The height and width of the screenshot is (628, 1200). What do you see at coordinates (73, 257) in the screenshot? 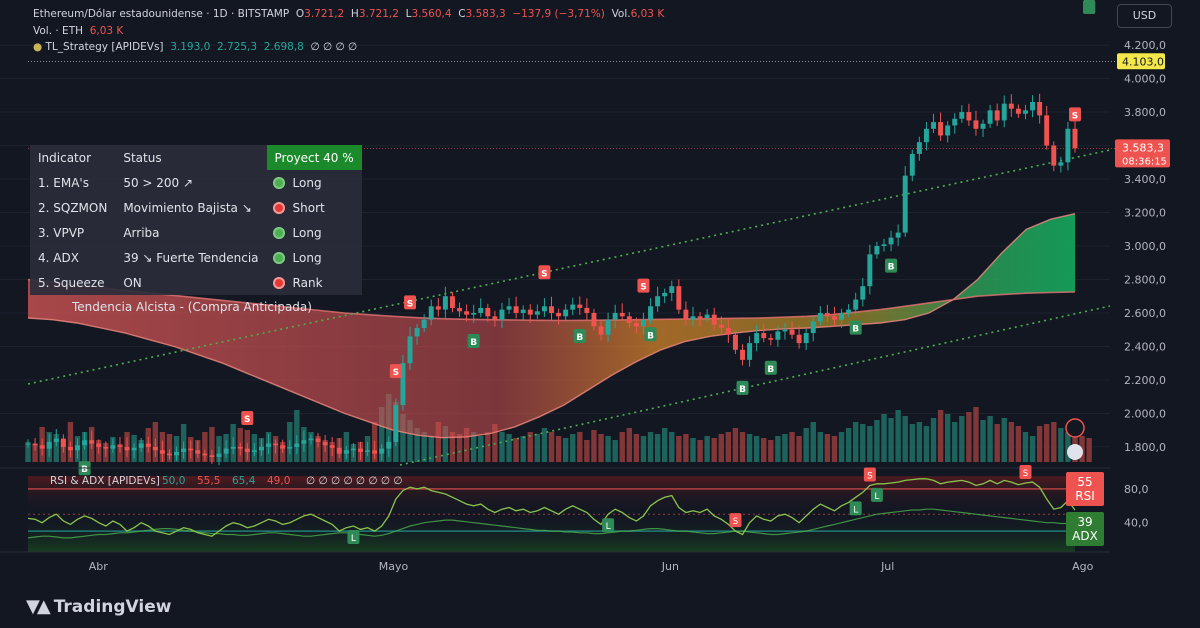
I see `indicator-name: 4. ADX` at bounding box center [73, 257].